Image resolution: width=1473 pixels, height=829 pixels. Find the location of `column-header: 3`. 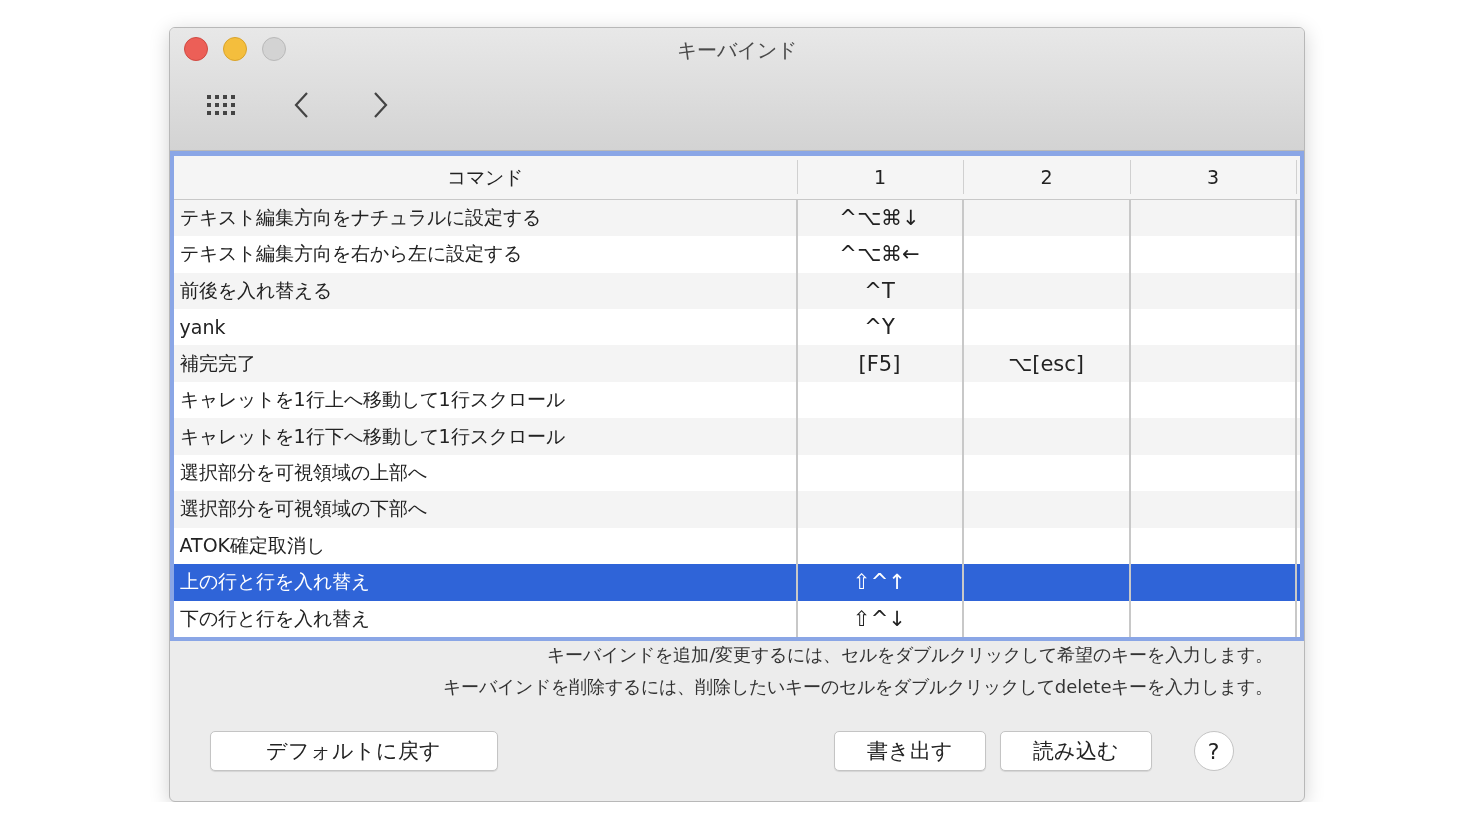

column-header: 3 is located at coordinates (1213, 177).